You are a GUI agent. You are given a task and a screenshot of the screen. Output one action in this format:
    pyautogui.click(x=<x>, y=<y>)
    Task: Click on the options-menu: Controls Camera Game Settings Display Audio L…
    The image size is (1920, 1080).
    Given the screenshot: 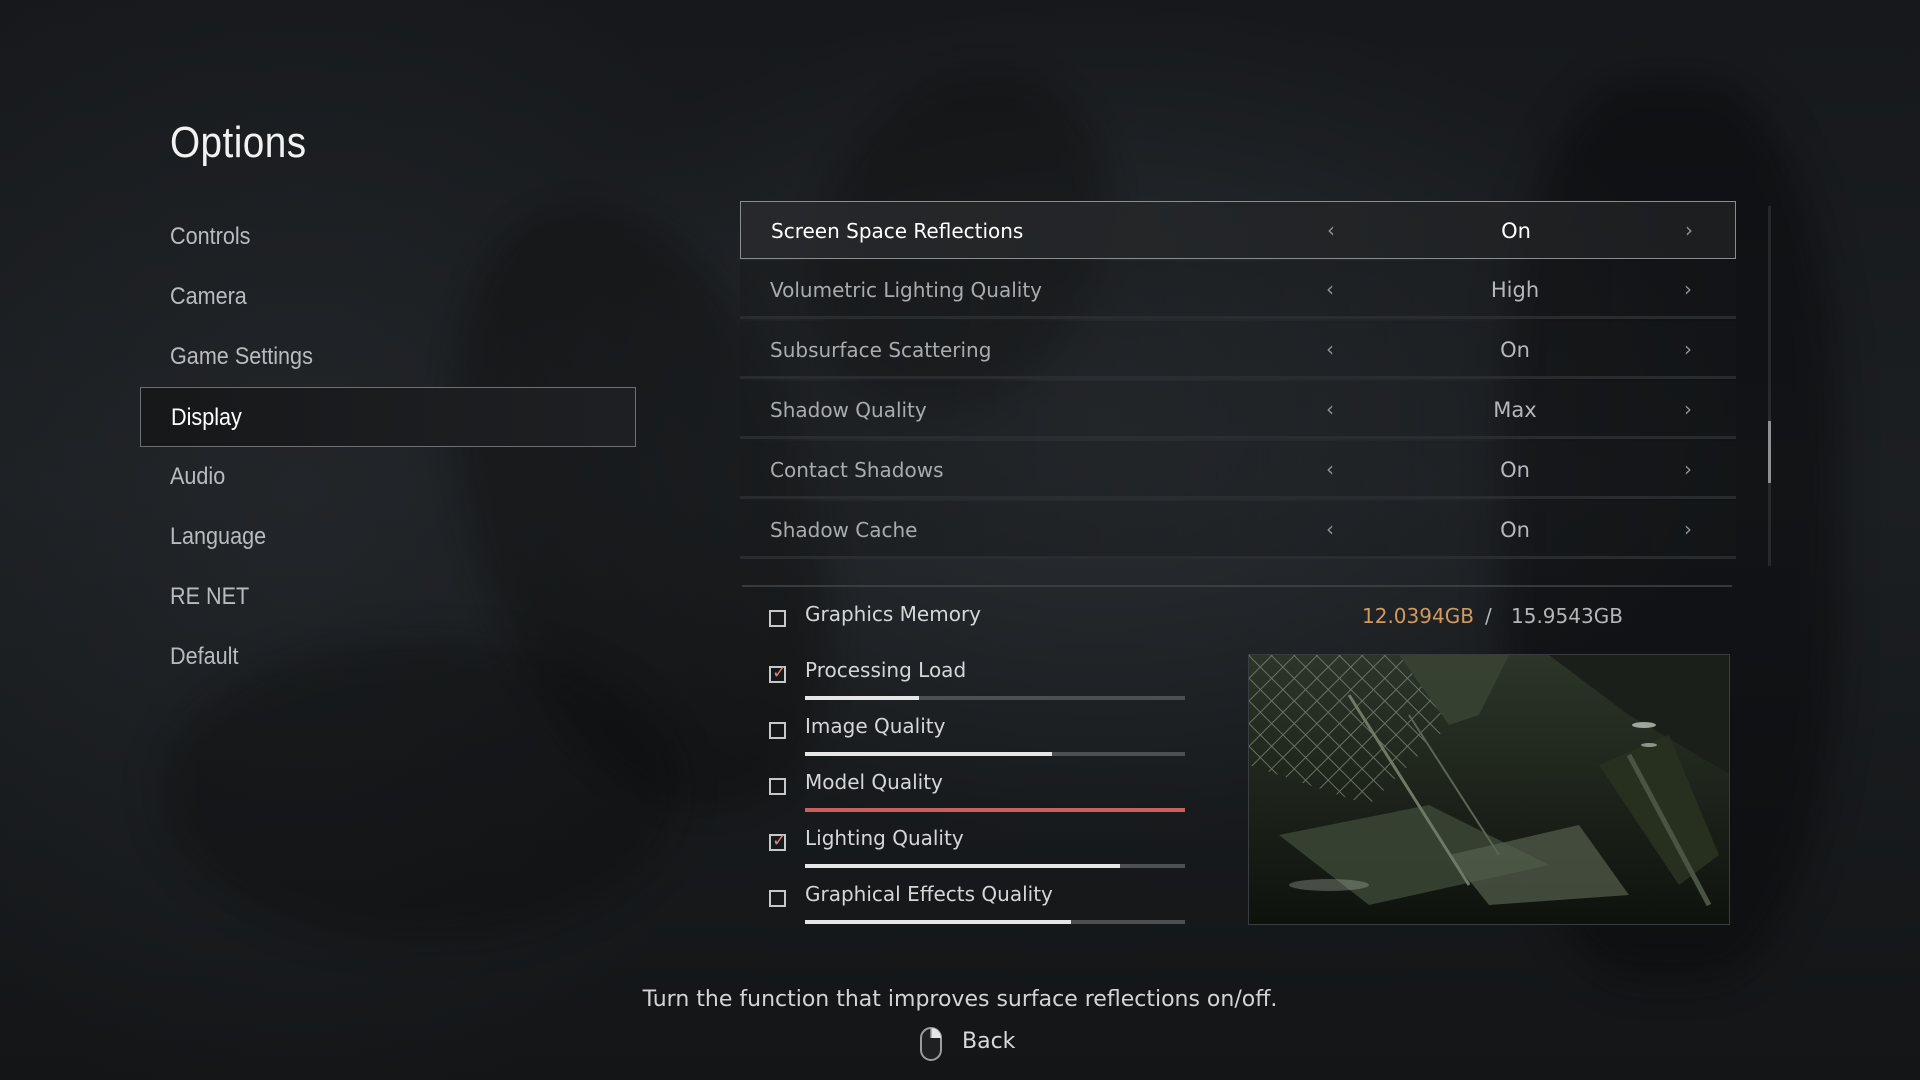 What is the action you would take?
    pyautogui.click(x=388, y=447)
    